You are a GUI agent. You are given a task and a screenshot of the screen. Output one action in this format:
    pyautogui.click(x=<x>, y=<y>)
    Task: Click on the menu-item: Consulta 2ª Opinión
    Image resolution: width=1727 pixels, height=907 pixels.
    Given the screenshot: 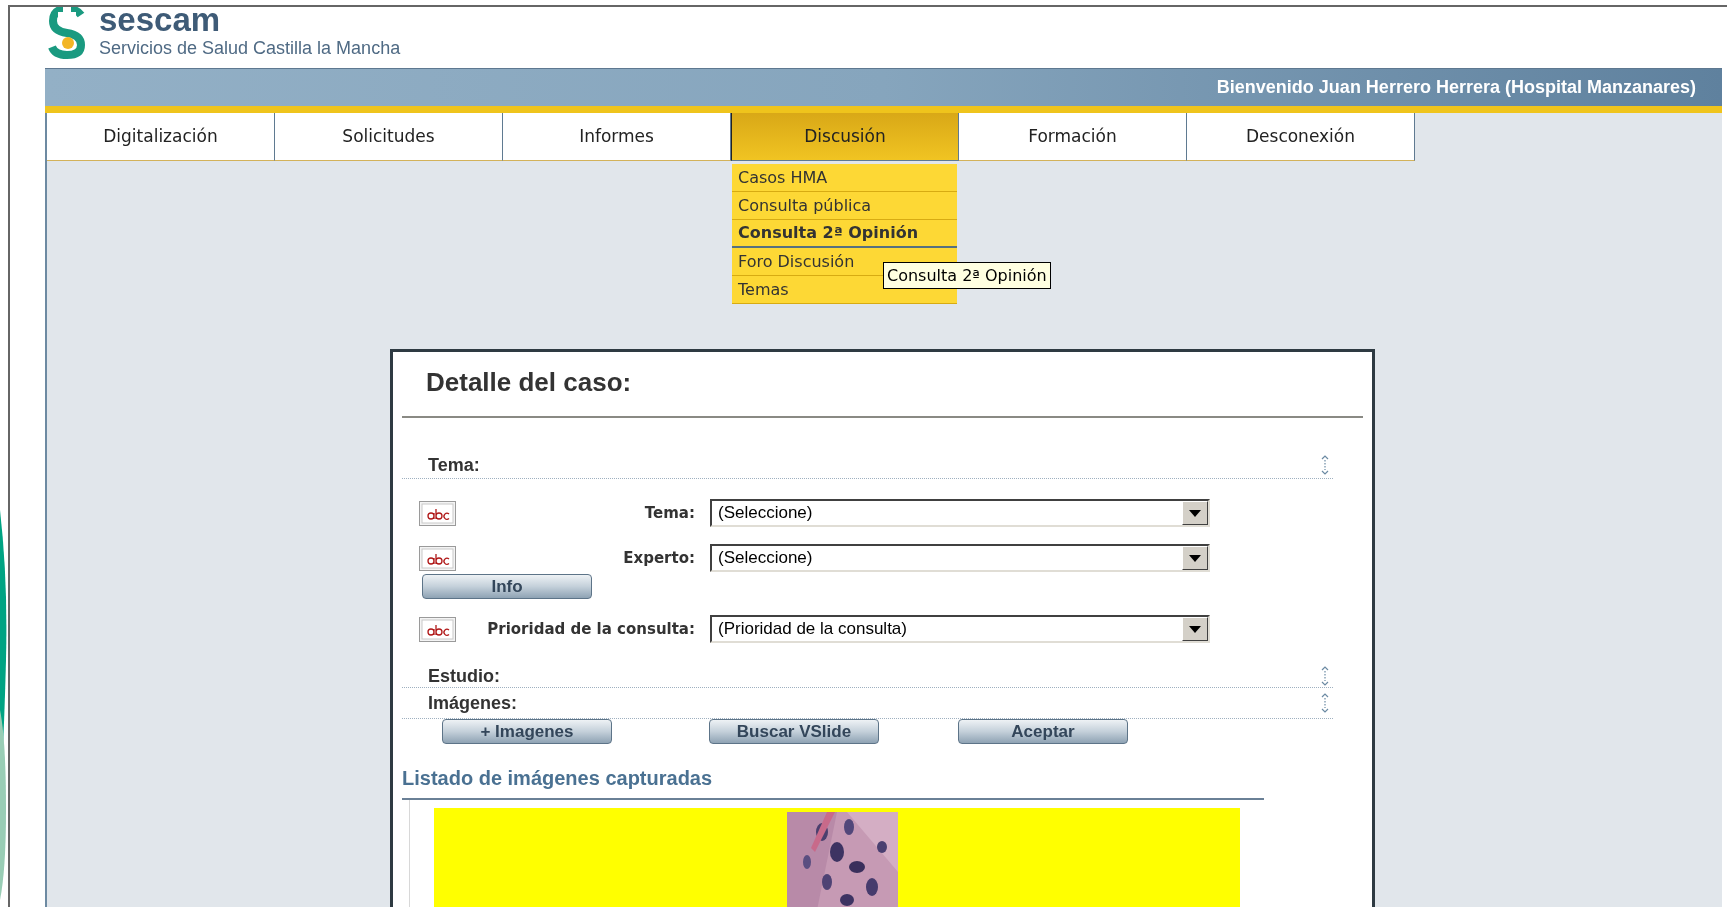 What is the action you would take?
    pyautogui.click(x=844, y=234)
    